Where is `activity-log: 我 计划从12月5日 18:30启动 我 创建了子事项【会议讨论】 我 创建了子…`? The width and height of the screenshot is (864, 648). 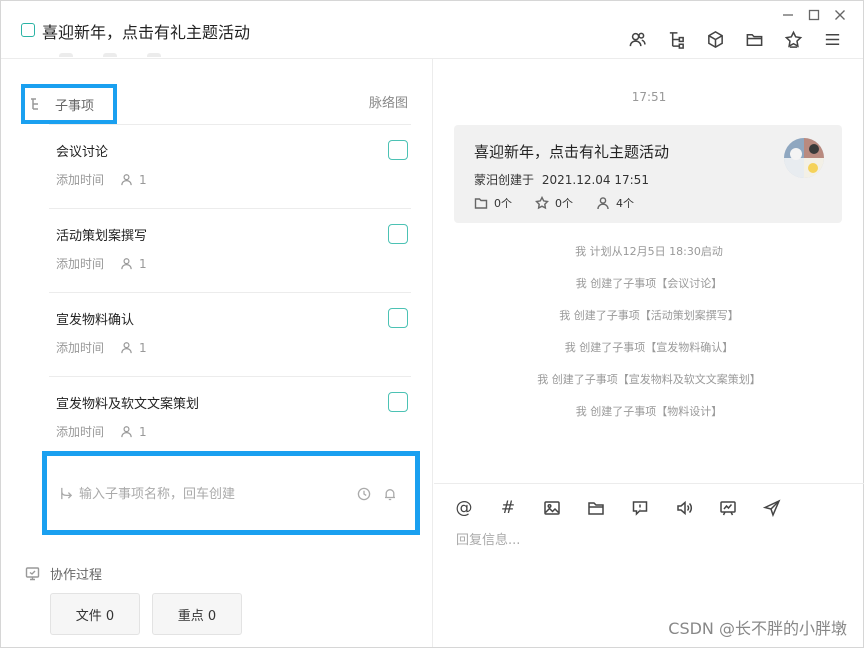
activity-log: 我 计划从12月5日 18:30启动 我 创建了子事项【会议讨论】 我 创建了子… is located at coordinates (649, 339).